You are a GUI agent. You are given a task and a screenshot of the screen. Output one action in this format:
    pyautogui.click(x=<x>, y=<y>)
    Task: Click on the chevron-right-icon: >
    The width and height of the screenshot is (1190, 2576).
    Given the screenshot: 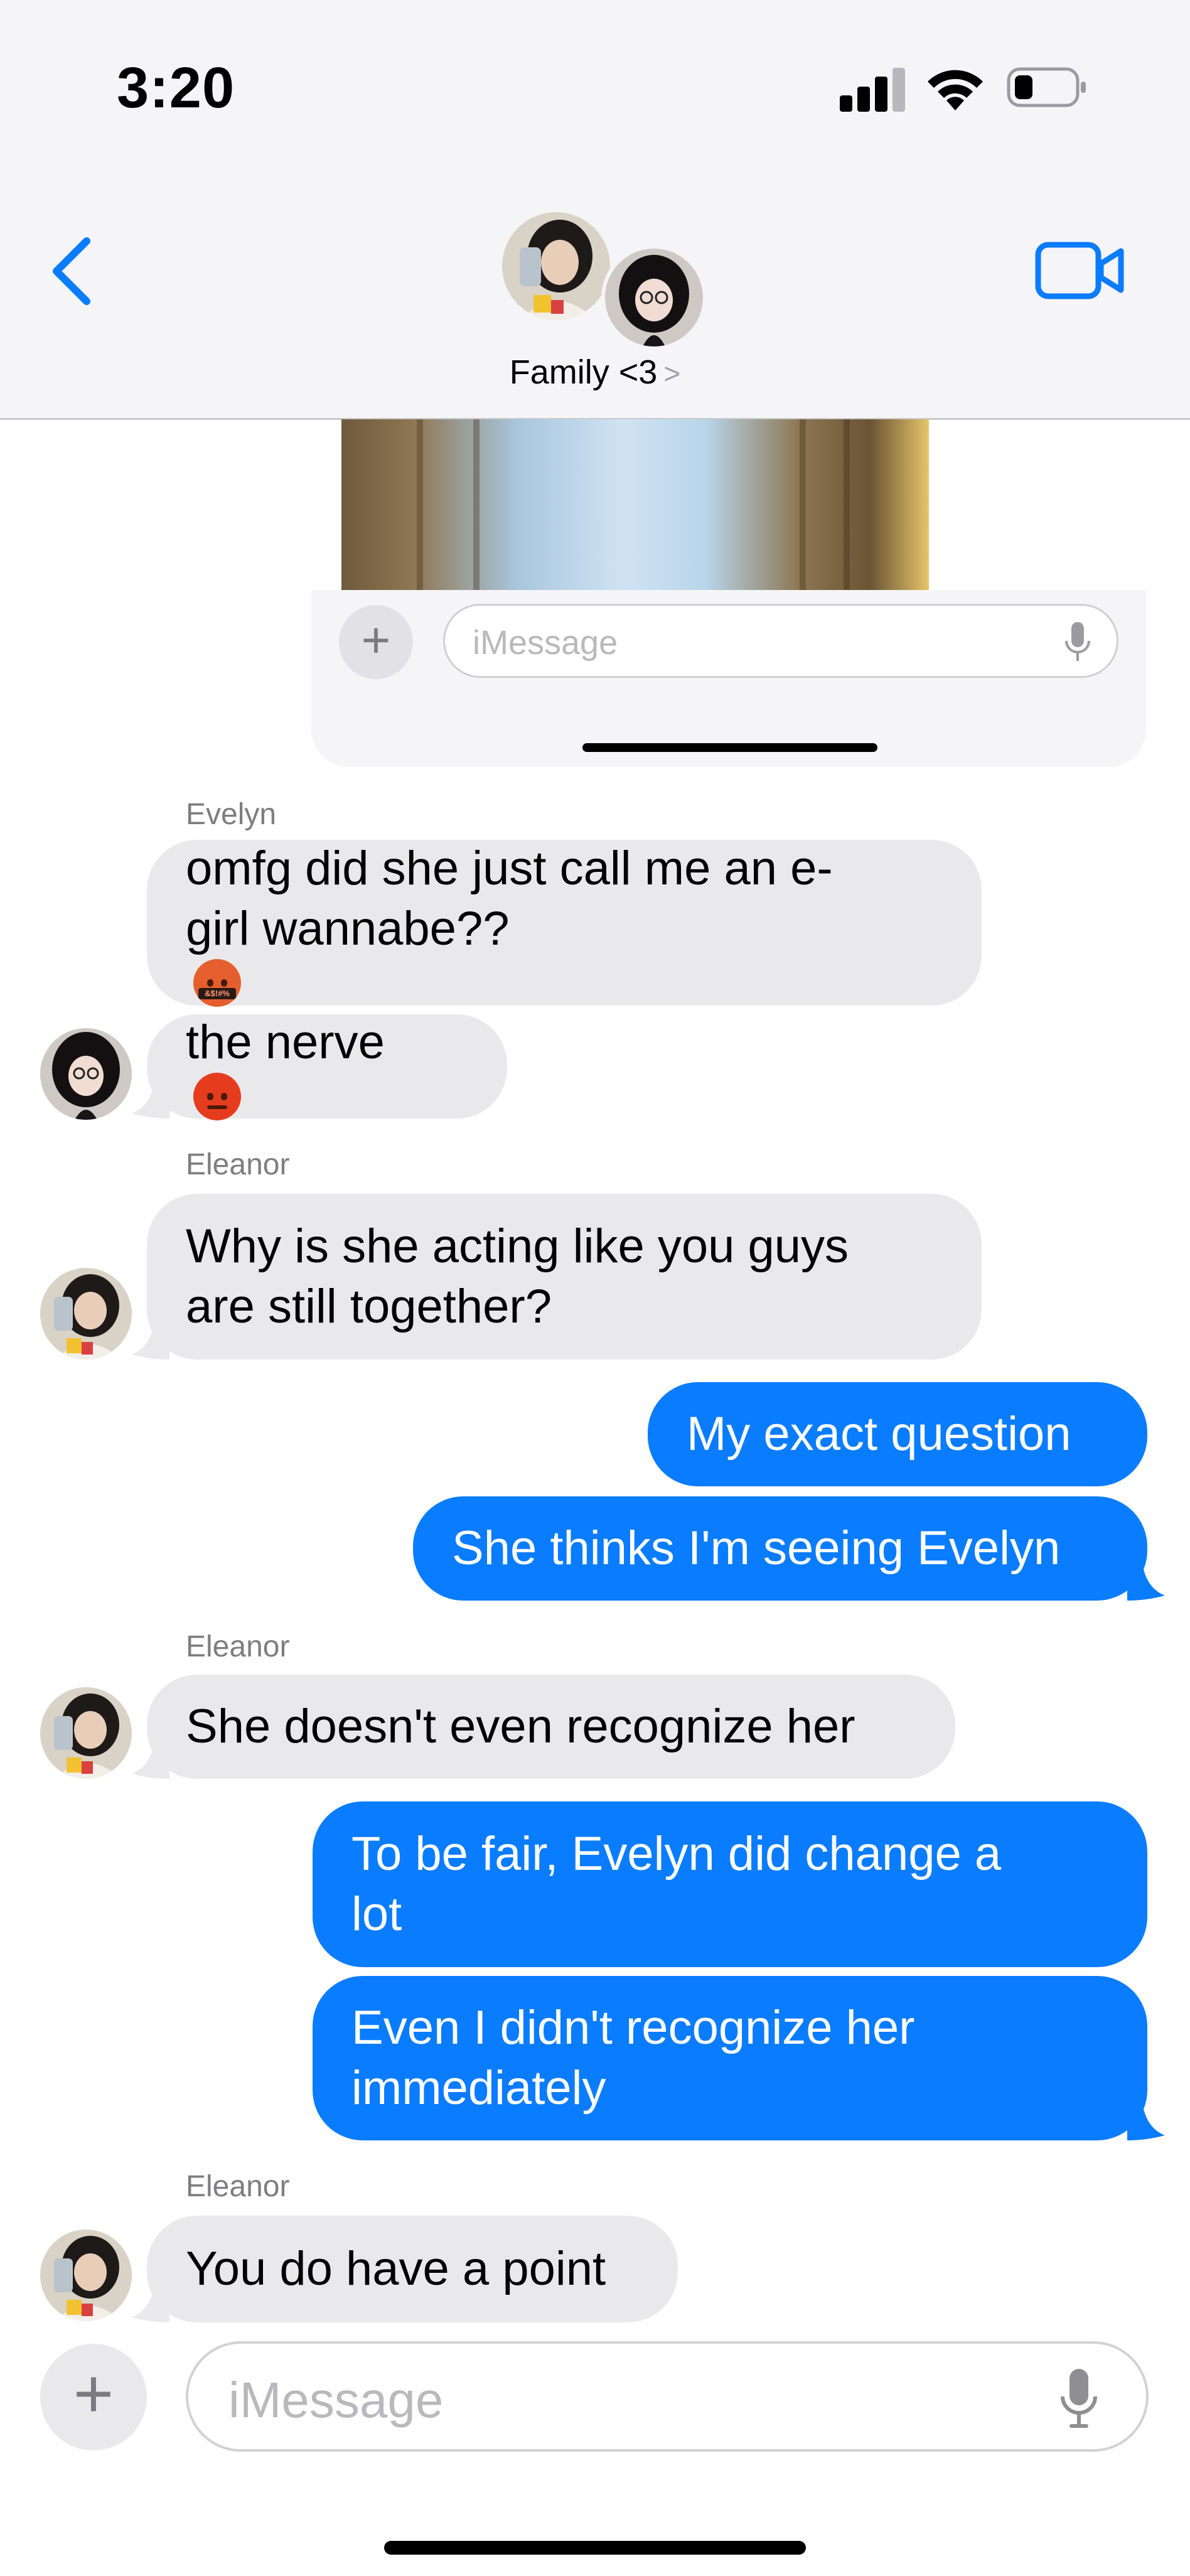 What is the action you would take?
    pyautogui.click(x=672, y=374)
    